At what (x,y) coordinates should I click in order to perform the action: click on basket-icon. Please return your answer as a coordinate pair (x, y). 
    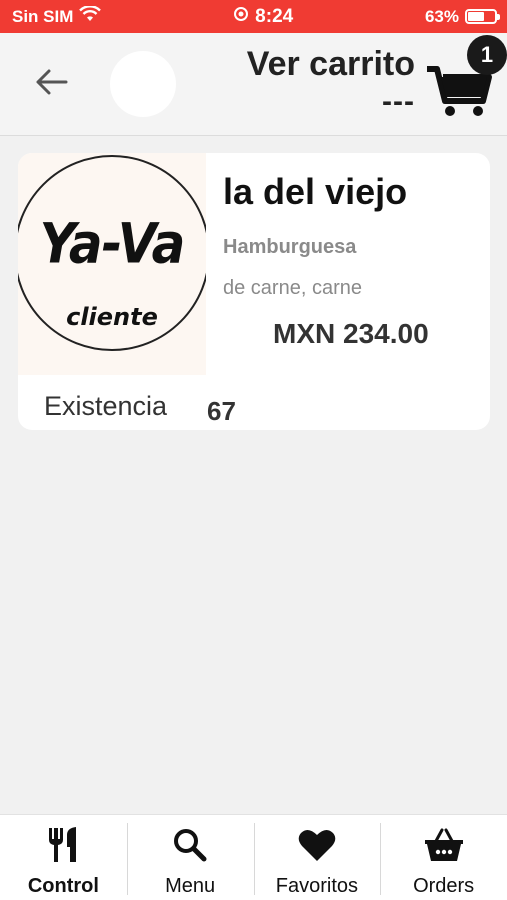
    Looking at the image, I should click on (444, 845).